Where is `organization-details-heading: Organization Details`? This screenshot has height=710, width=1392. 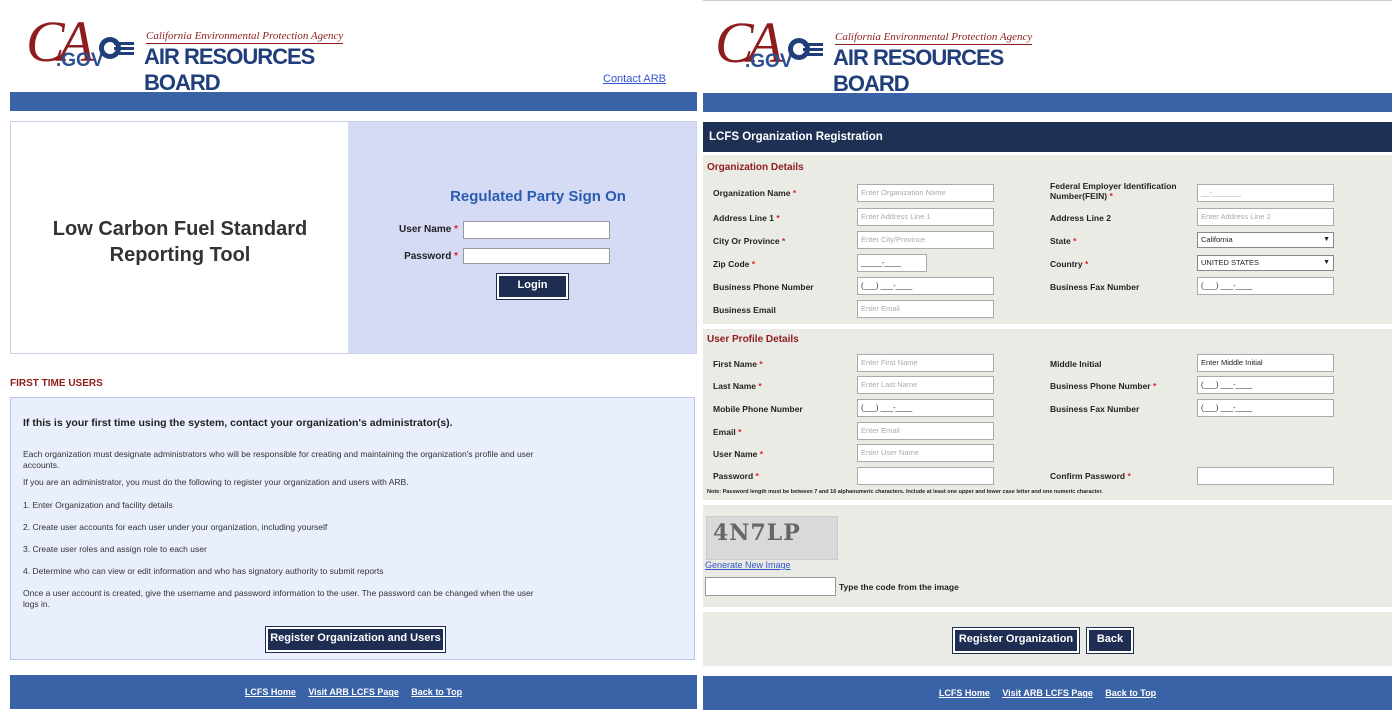
organization-details-heading: Organization Details is located at coordinates (755, 167).